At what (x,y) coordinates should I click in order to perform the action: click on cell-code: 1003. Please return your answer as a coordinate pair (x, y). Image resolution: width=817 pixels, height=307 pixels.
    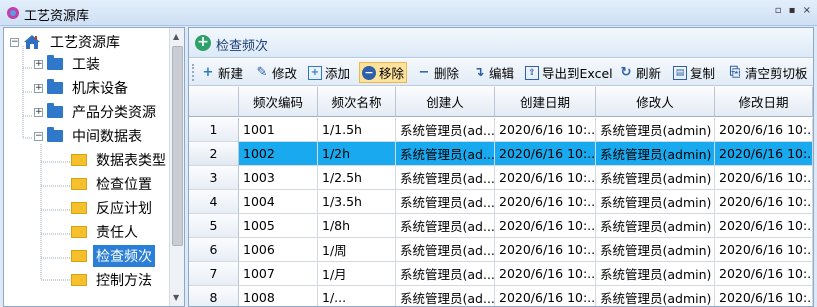
    Looking at the image, I should click on (278, 178).